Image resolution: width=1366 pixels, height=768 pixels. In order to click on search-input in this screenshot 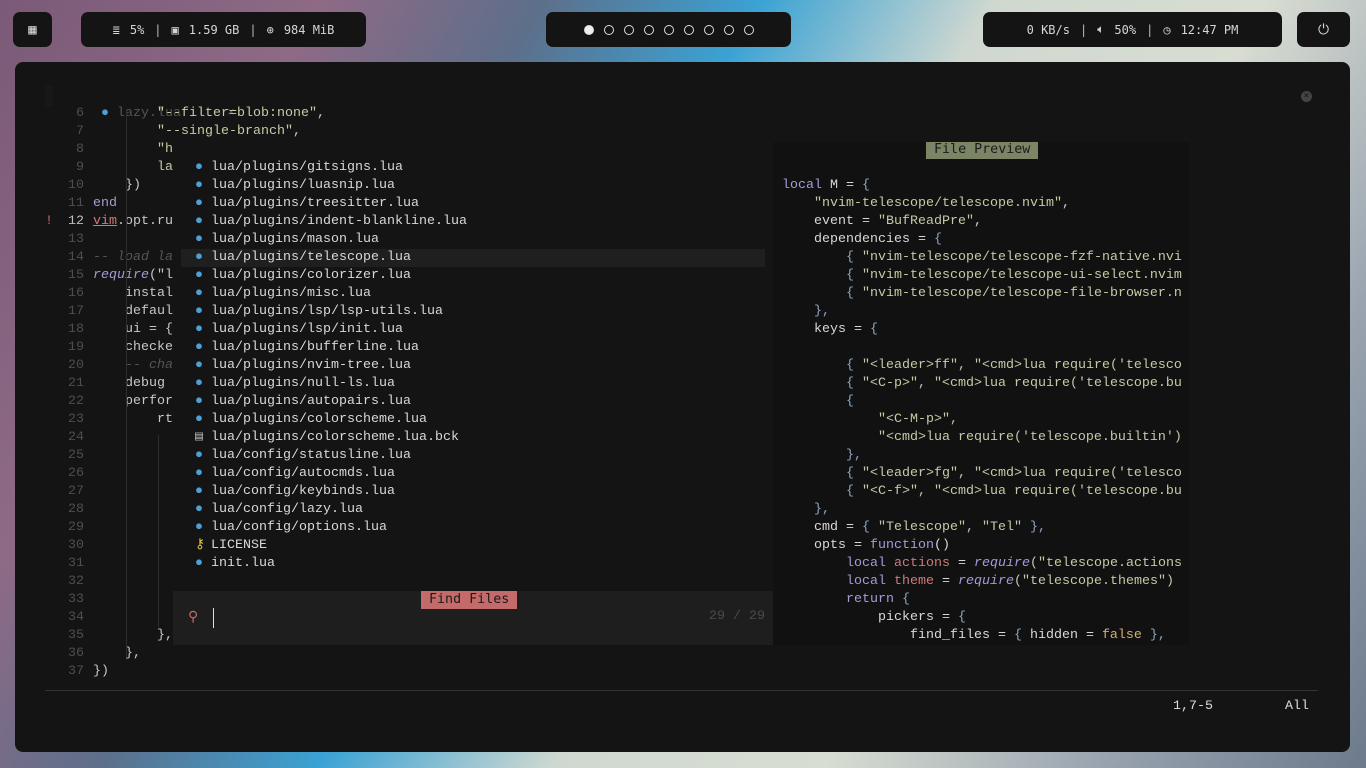, I will do `click(453, 618)`.